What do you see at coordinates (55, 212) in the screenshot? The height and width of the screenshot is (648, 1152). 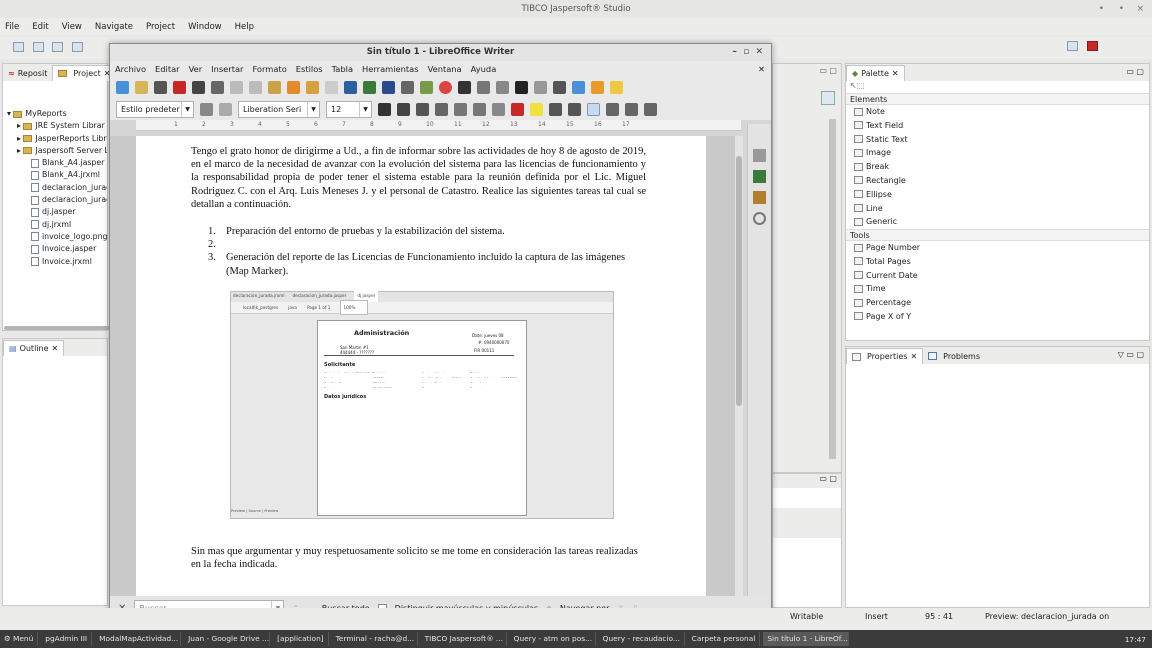 I see `tree-item: dj.jasper` at bounding box center [55, 212].